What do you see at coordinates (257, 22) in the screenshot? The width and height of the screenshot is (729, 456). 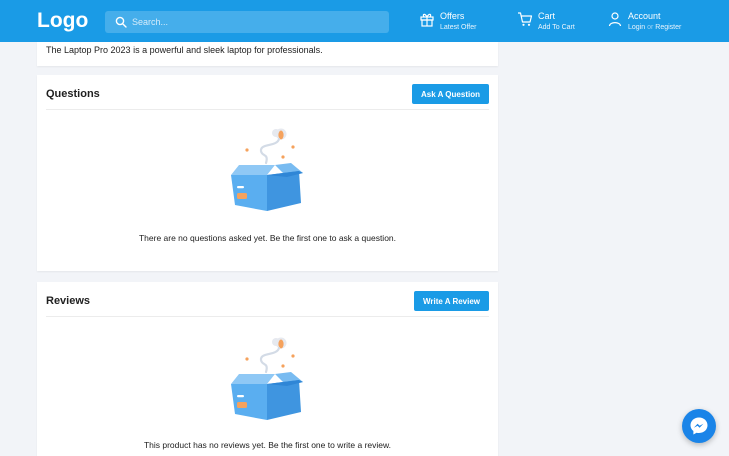 I see `search-input` at bounding box center [257, 22].